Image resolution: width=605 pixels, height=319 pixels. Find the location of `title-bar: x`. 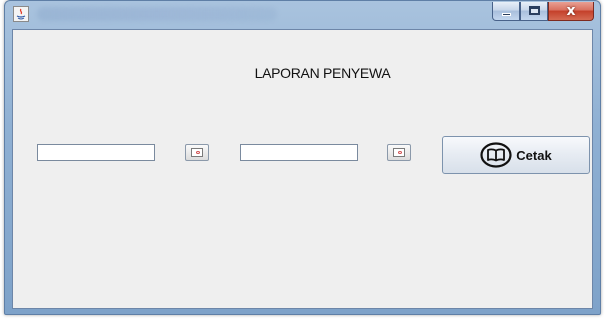

title-bar: x is located at coordinates (302, 15).